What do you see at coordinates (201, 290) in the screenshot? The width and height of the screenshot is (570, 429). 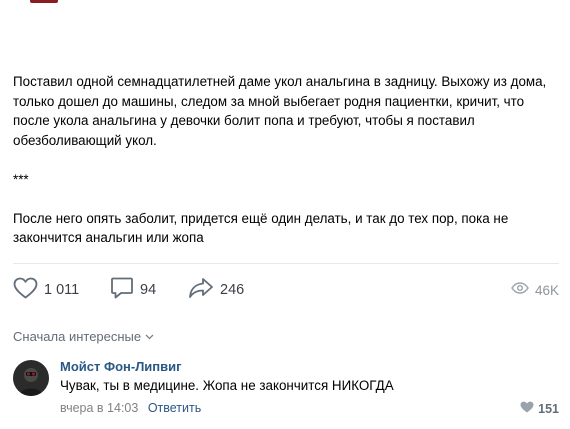 I see `share-arrow-icon` at bounding box center [201, 290].